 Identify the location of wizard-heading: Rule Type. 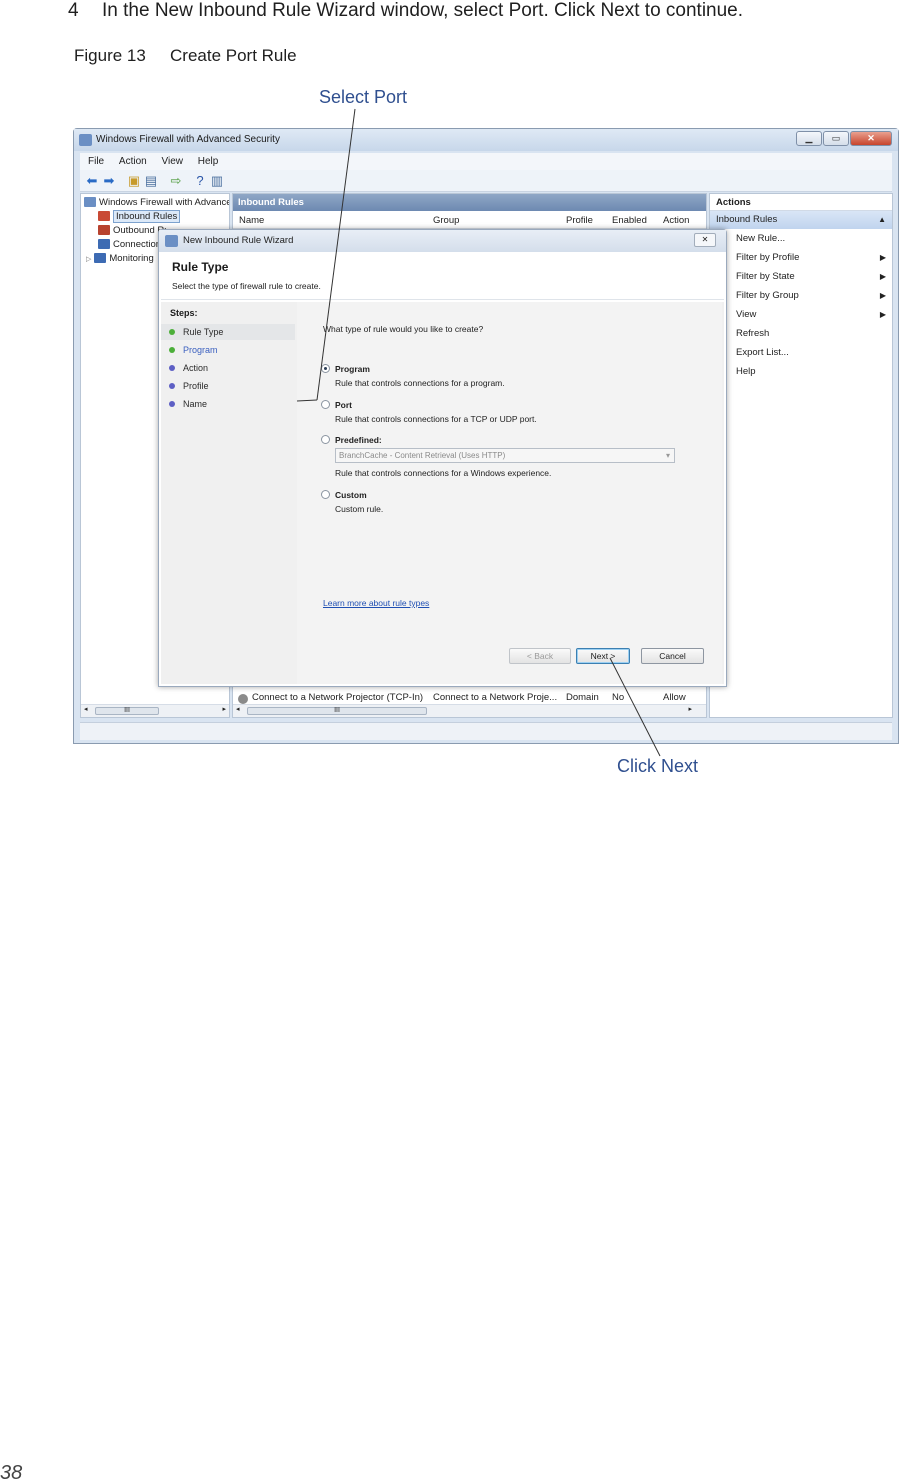
(200, 267).